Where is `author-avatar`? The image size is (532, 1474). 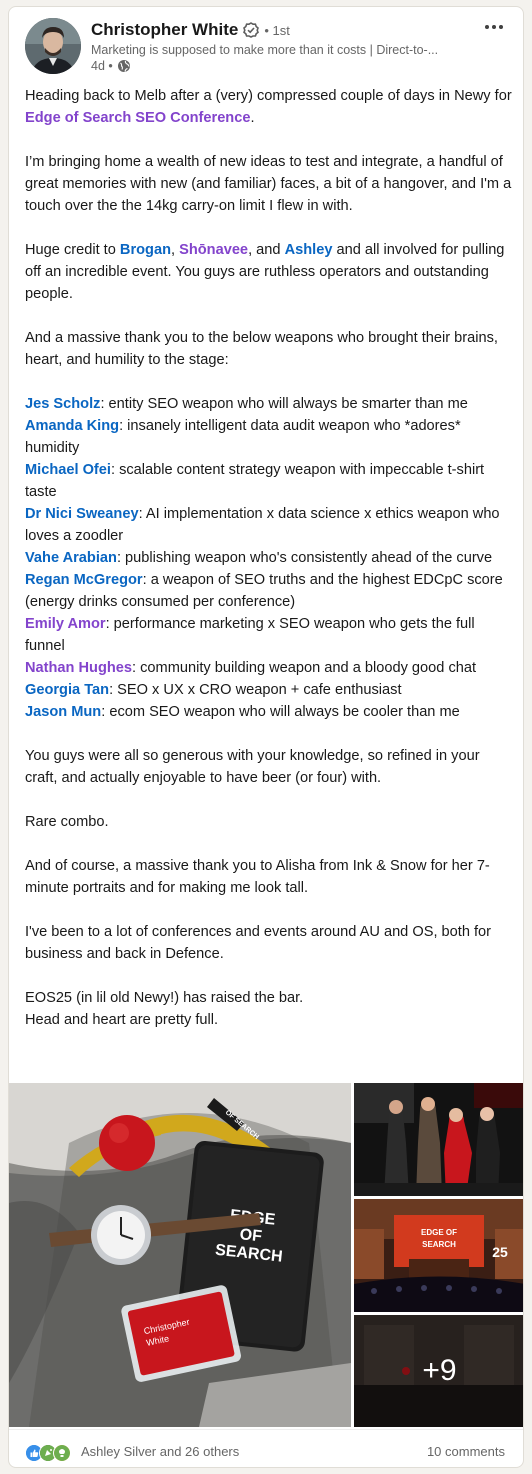
author-avatar is located at coordinates (53, 46).